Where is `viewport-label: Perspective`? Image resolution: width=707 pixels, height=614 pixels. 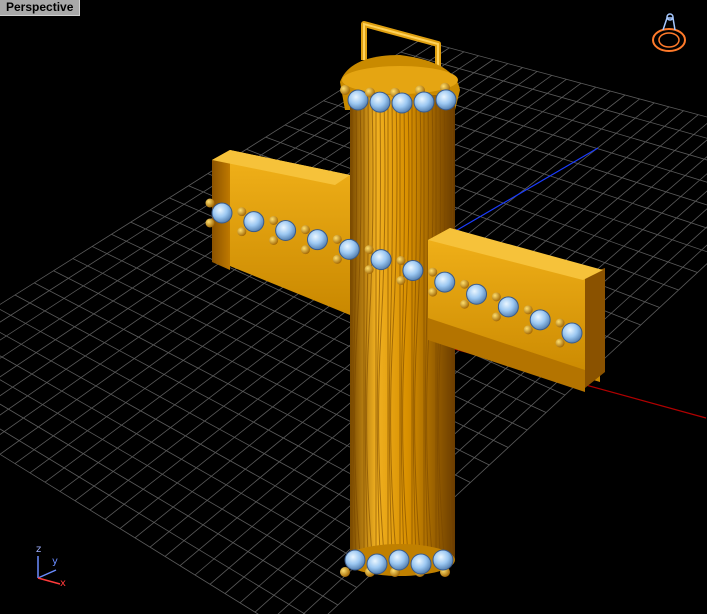
viewport-label: Perspective is located at coordinates (40, 8).